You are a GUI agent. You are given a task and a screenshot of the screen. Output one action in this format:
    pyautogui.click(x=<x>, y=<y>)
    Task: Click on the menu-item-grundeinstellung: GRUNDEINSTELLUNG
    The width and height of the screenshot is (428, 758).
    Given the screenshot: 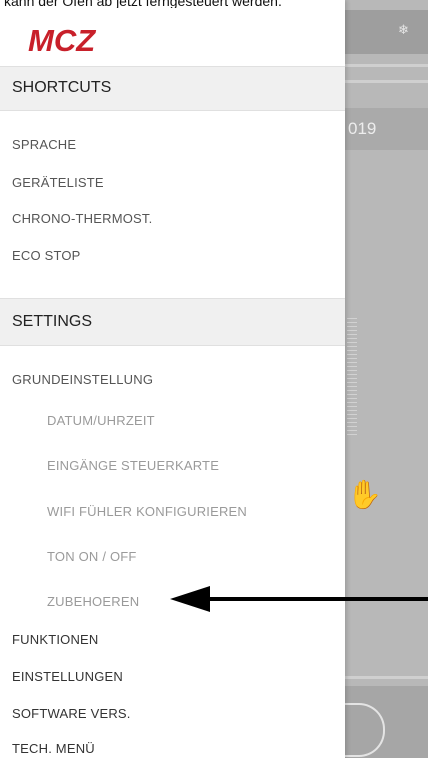 What is the action you would take?
    pyautogui.click(x=82, y=379)
    